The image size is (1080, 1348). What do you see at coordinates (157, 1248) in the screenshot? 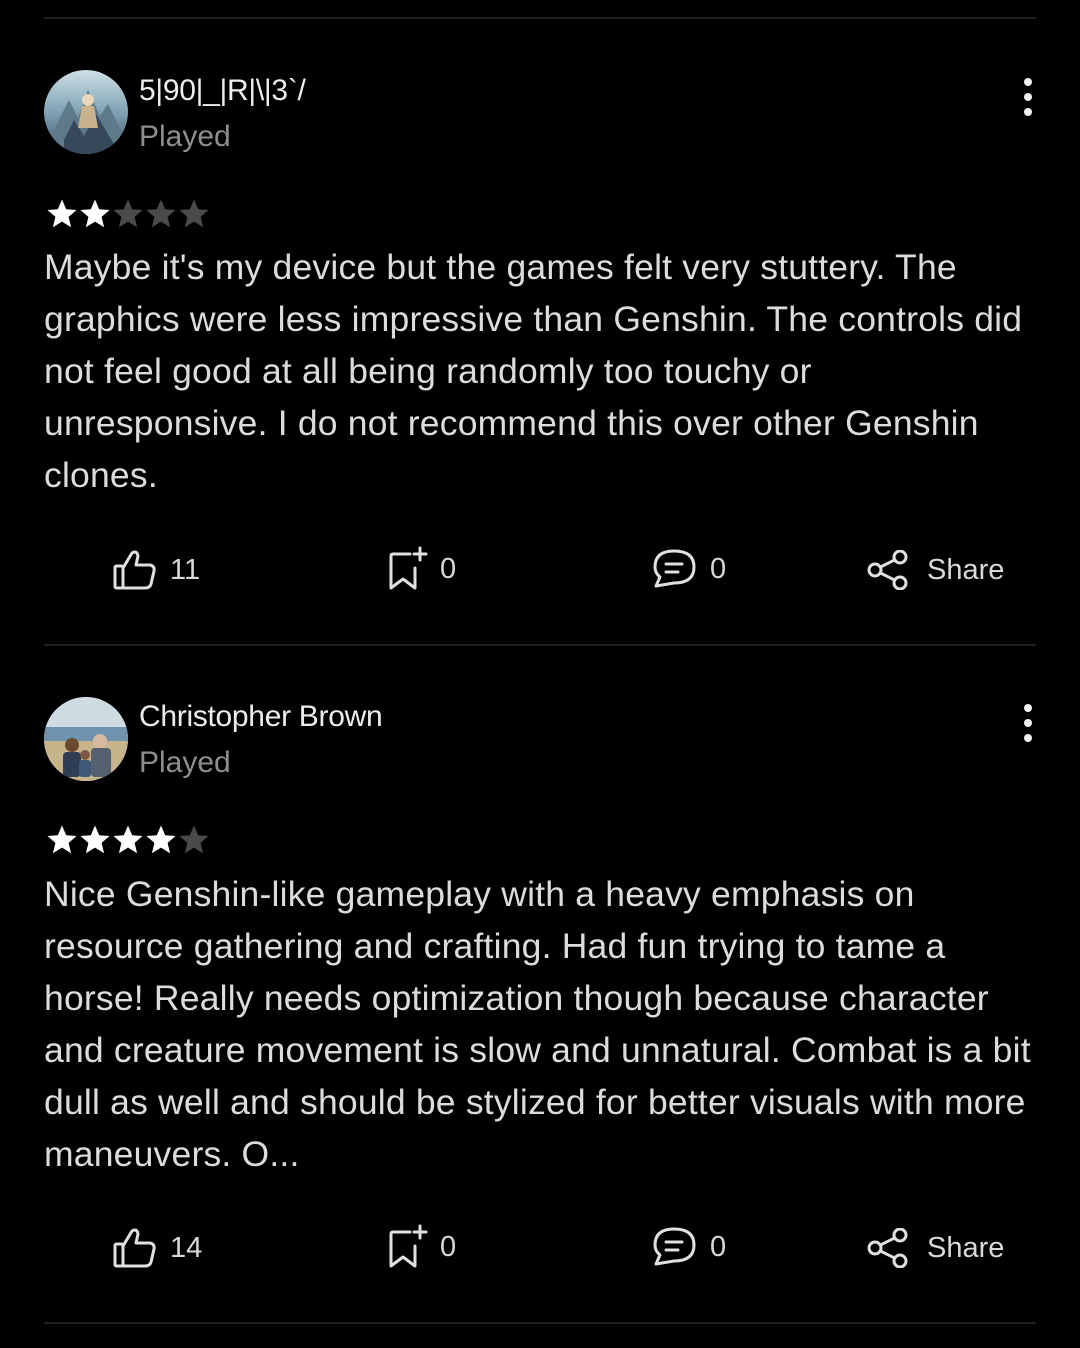
I see `like-button: 14` at bounding box center [157, 1248].